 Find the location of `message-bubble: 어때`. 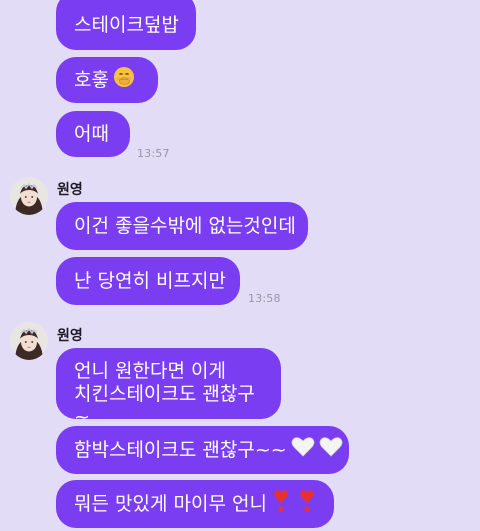

message-bubble: 어때 is located at coordinates (93, 134).